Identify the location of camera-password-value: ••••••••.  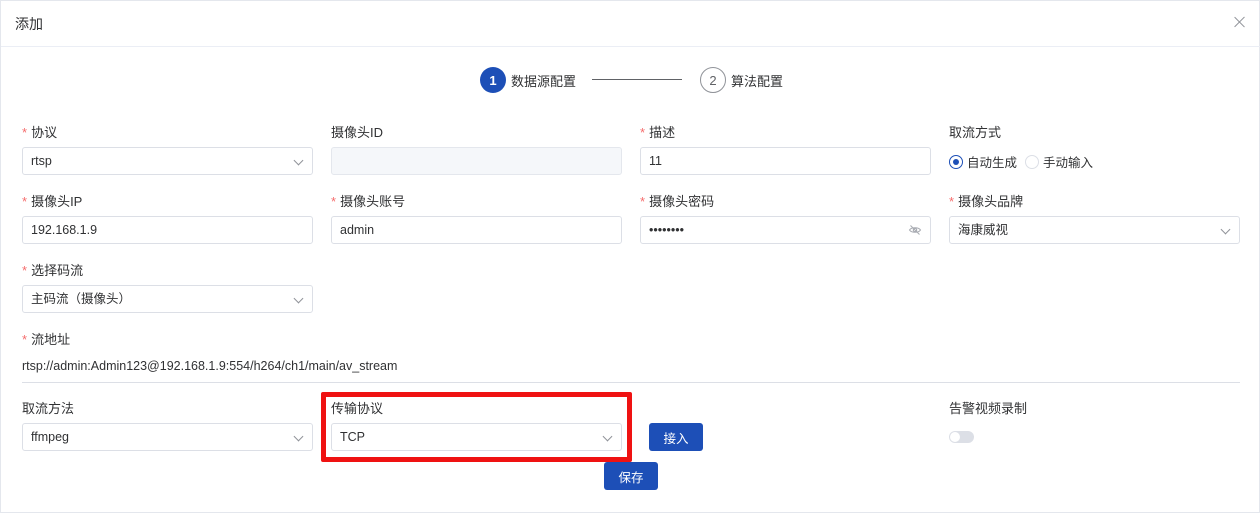
(667, 230).